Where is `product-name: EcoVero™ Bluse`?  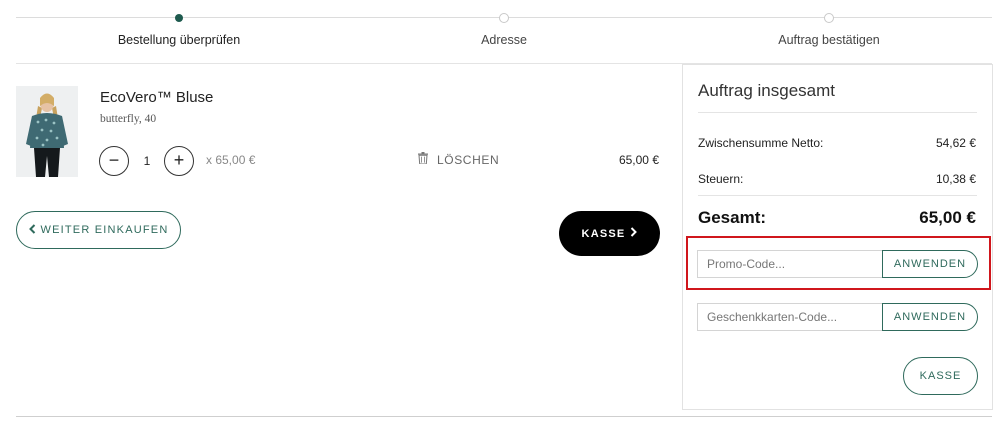 product-name: EcoVero™ Bluse is located at coordinates (156, 97).